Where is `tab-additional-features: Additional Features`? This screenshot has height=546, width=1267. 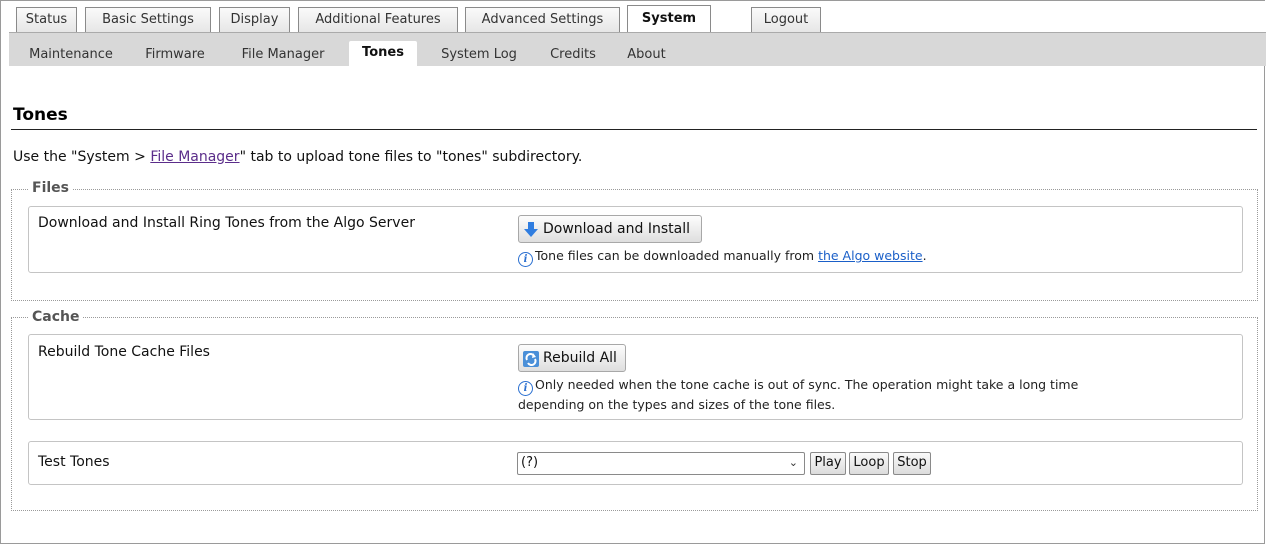
tab-additional-features: Additional Features is located at coordinates (378, 19).